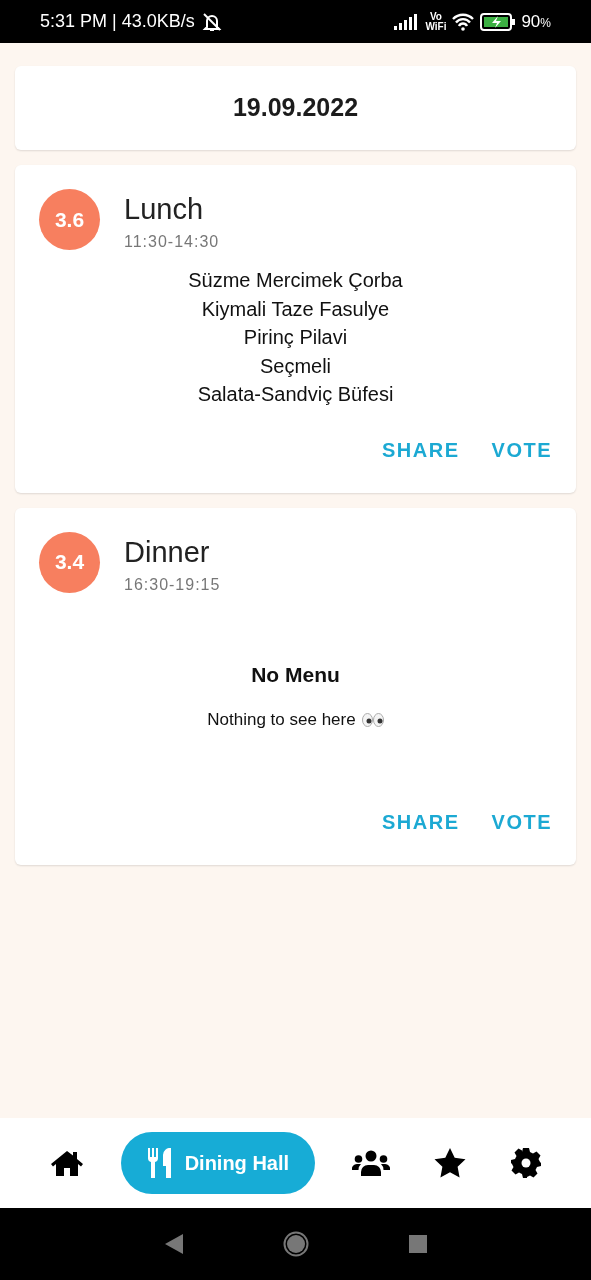 This screenshot has height=1280, width=591. What do you see at coordinates (436, 26) in the screenshot?
I see `volte-label: WiFi` at bounding box center [436, 26].